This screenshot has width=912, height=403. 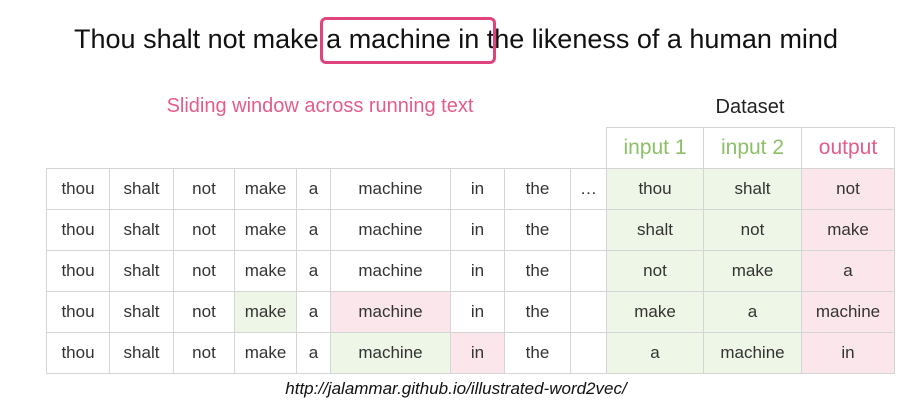 I want to click on dataset-header-input: input 1, so click(x=655, y=148).